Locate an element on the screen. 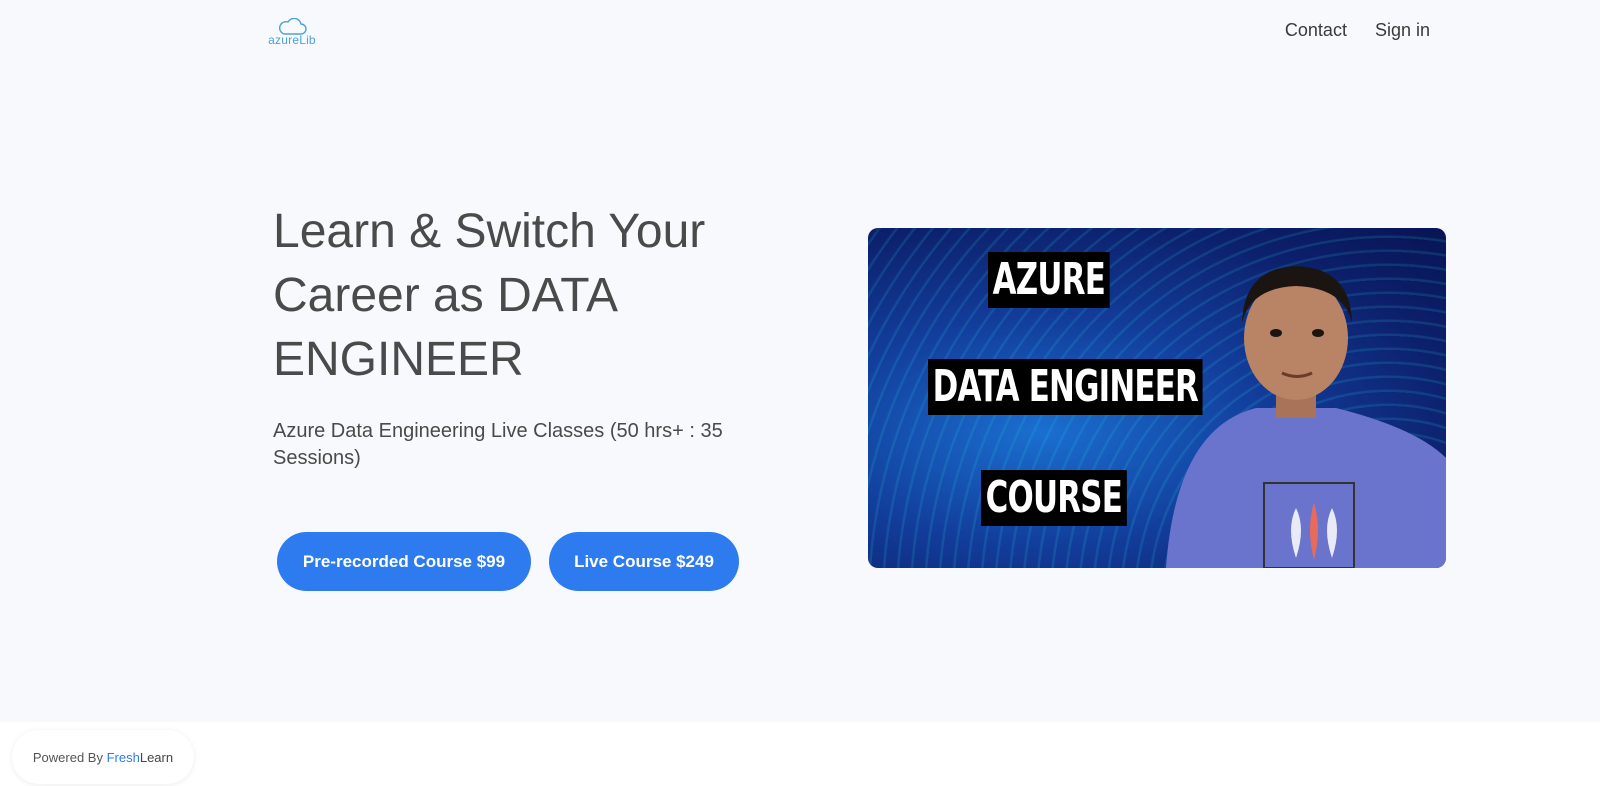 The image size is (1600, 786). logo: azureLib is located at coordinates (292, 35).